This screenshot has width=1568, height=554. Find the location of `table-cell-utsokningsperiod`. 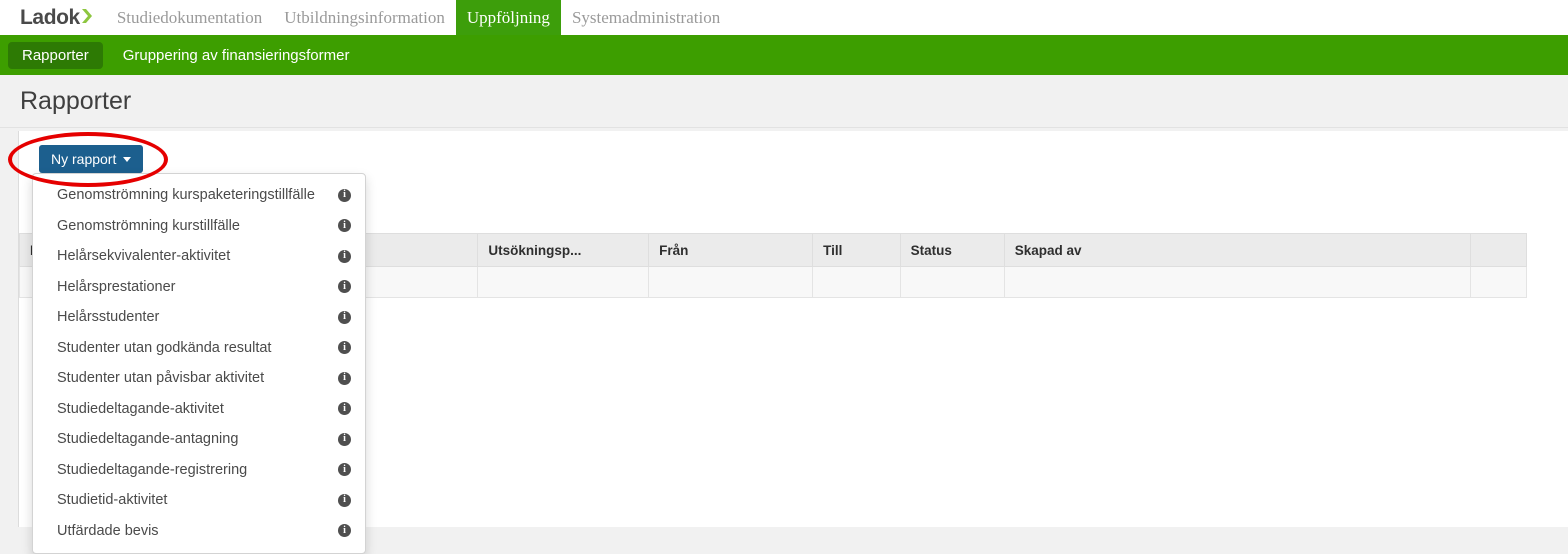

table-cell-utsokningsperiod is located at coordinates (563, 282).